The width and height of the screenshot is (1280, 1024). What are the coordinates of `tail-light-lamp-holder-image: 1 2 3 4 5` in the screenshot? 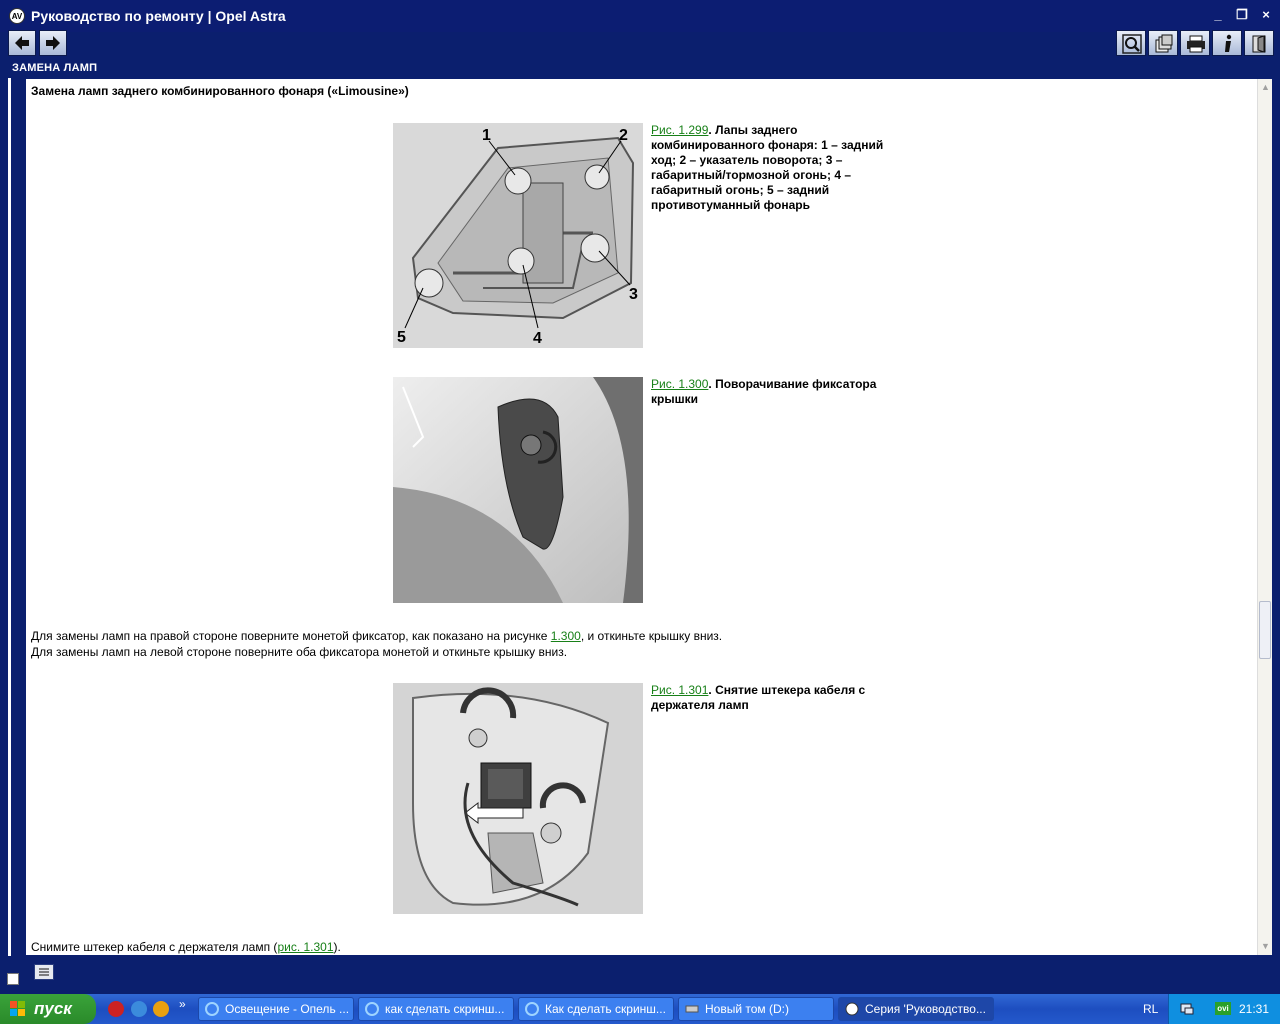 It's located at (518, 235).